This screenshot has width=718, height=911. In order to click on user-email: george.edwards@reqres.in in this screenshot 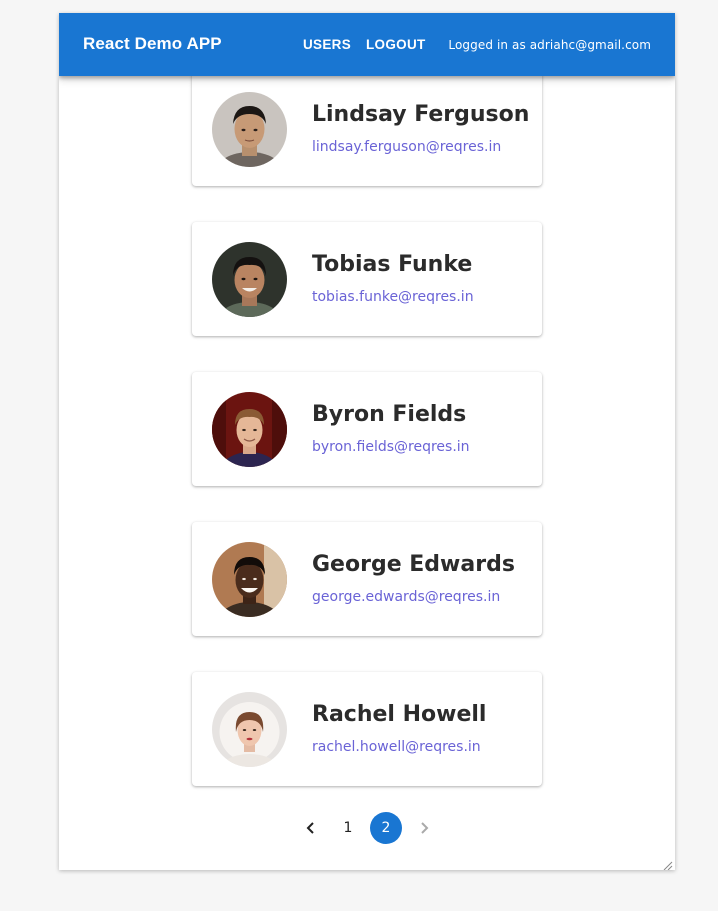, I will do `click(406, 597)`.